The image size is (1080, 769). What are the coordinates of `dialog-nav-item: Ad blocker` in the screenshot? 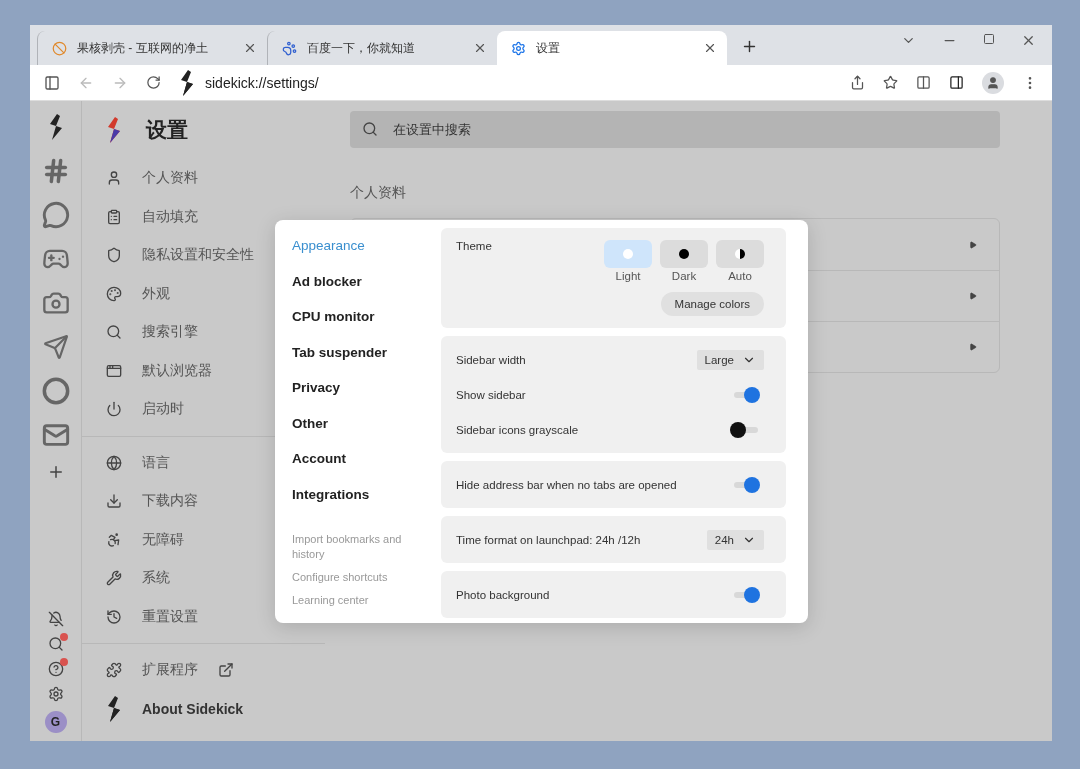 It's located at (366, 291).